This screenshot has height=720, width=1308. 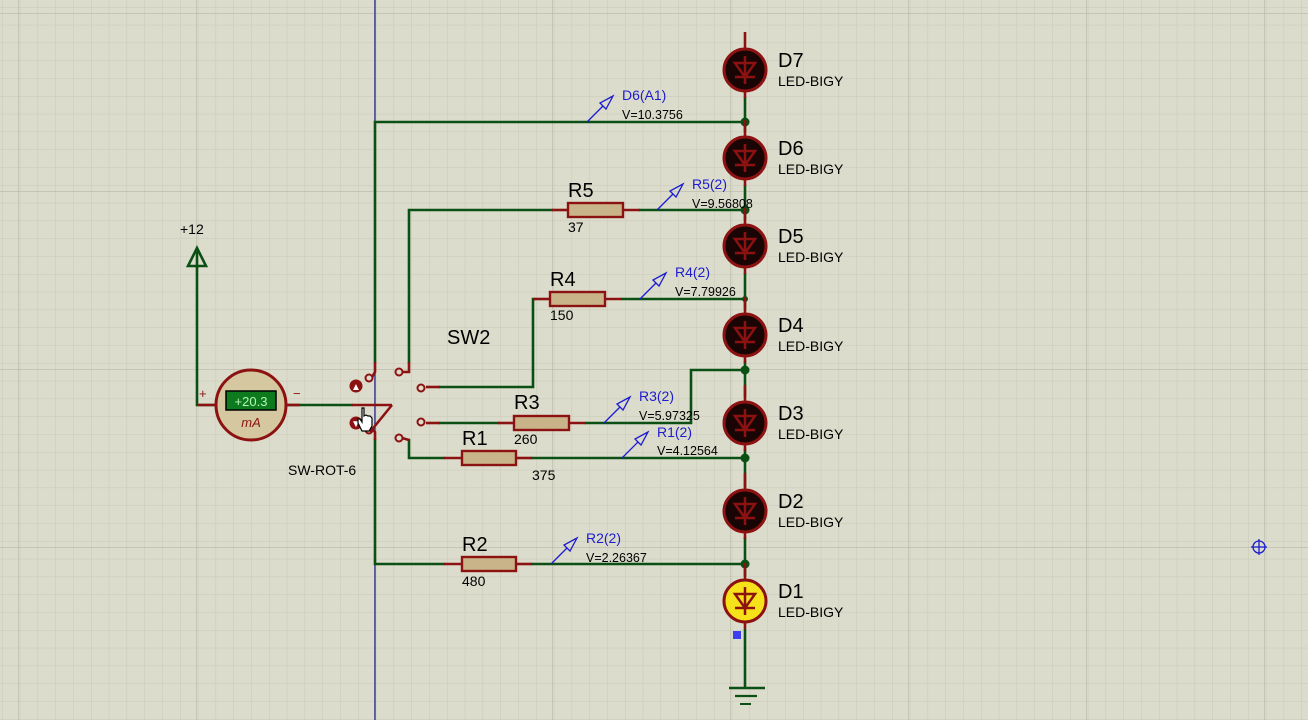 What do you see at coordinates (709, 184) in the screenshot?
I see `probe-name: R5(2)` at bounding box center [709, 184].